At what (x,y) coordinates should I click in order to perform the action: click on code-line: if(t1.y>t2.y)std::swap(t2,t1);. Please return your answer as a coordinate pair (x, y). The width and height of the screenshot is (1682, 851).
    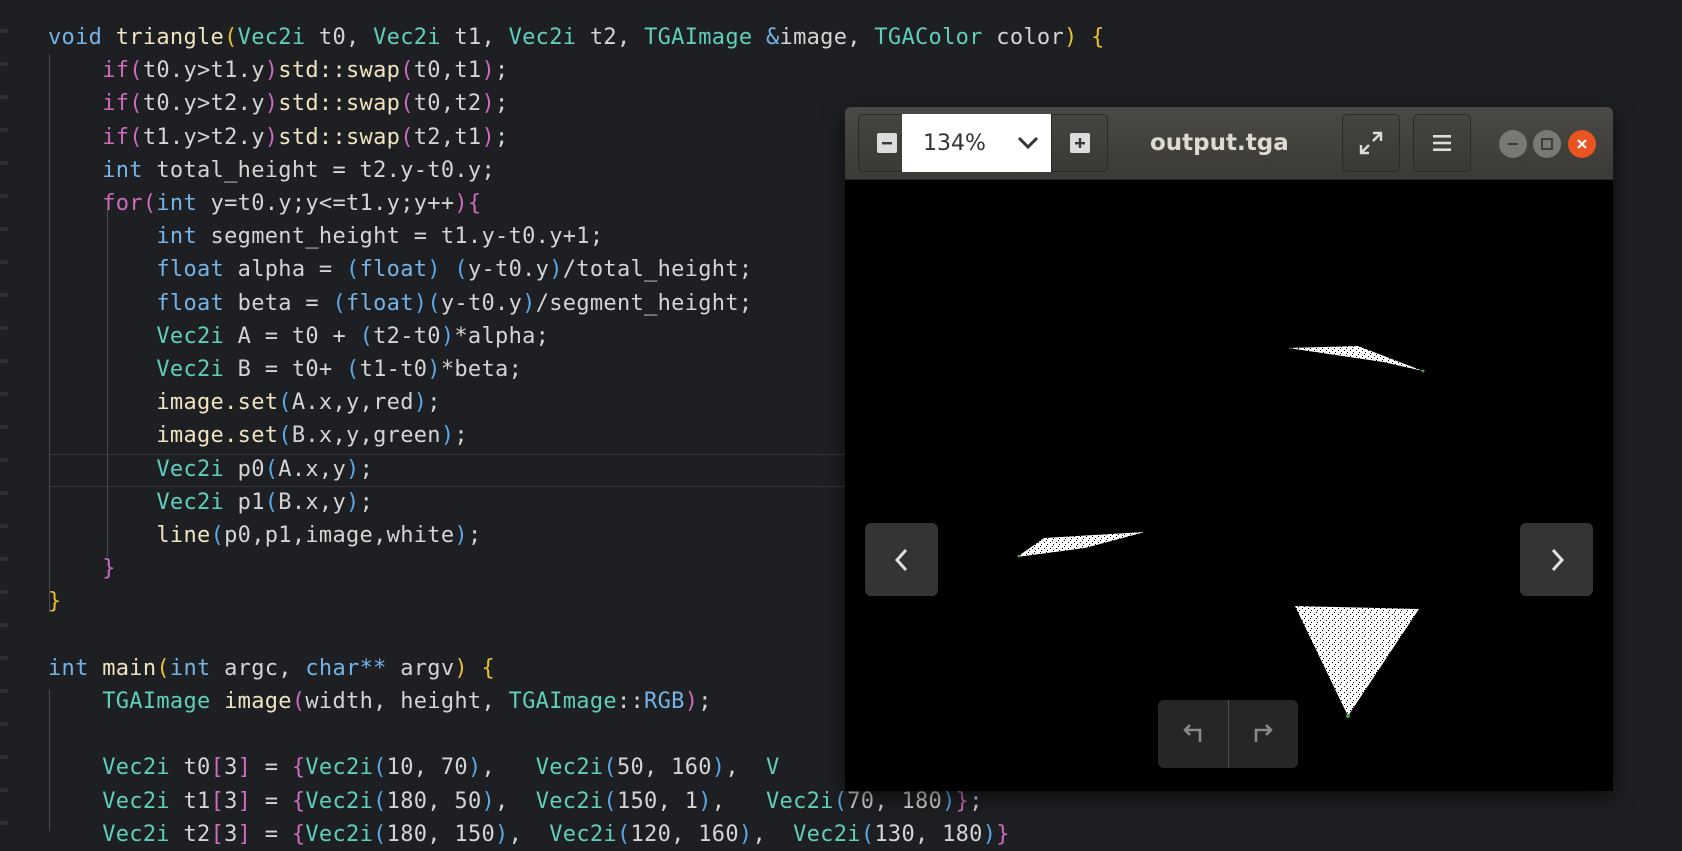
    Looking at the image, I should click on (278, 137).